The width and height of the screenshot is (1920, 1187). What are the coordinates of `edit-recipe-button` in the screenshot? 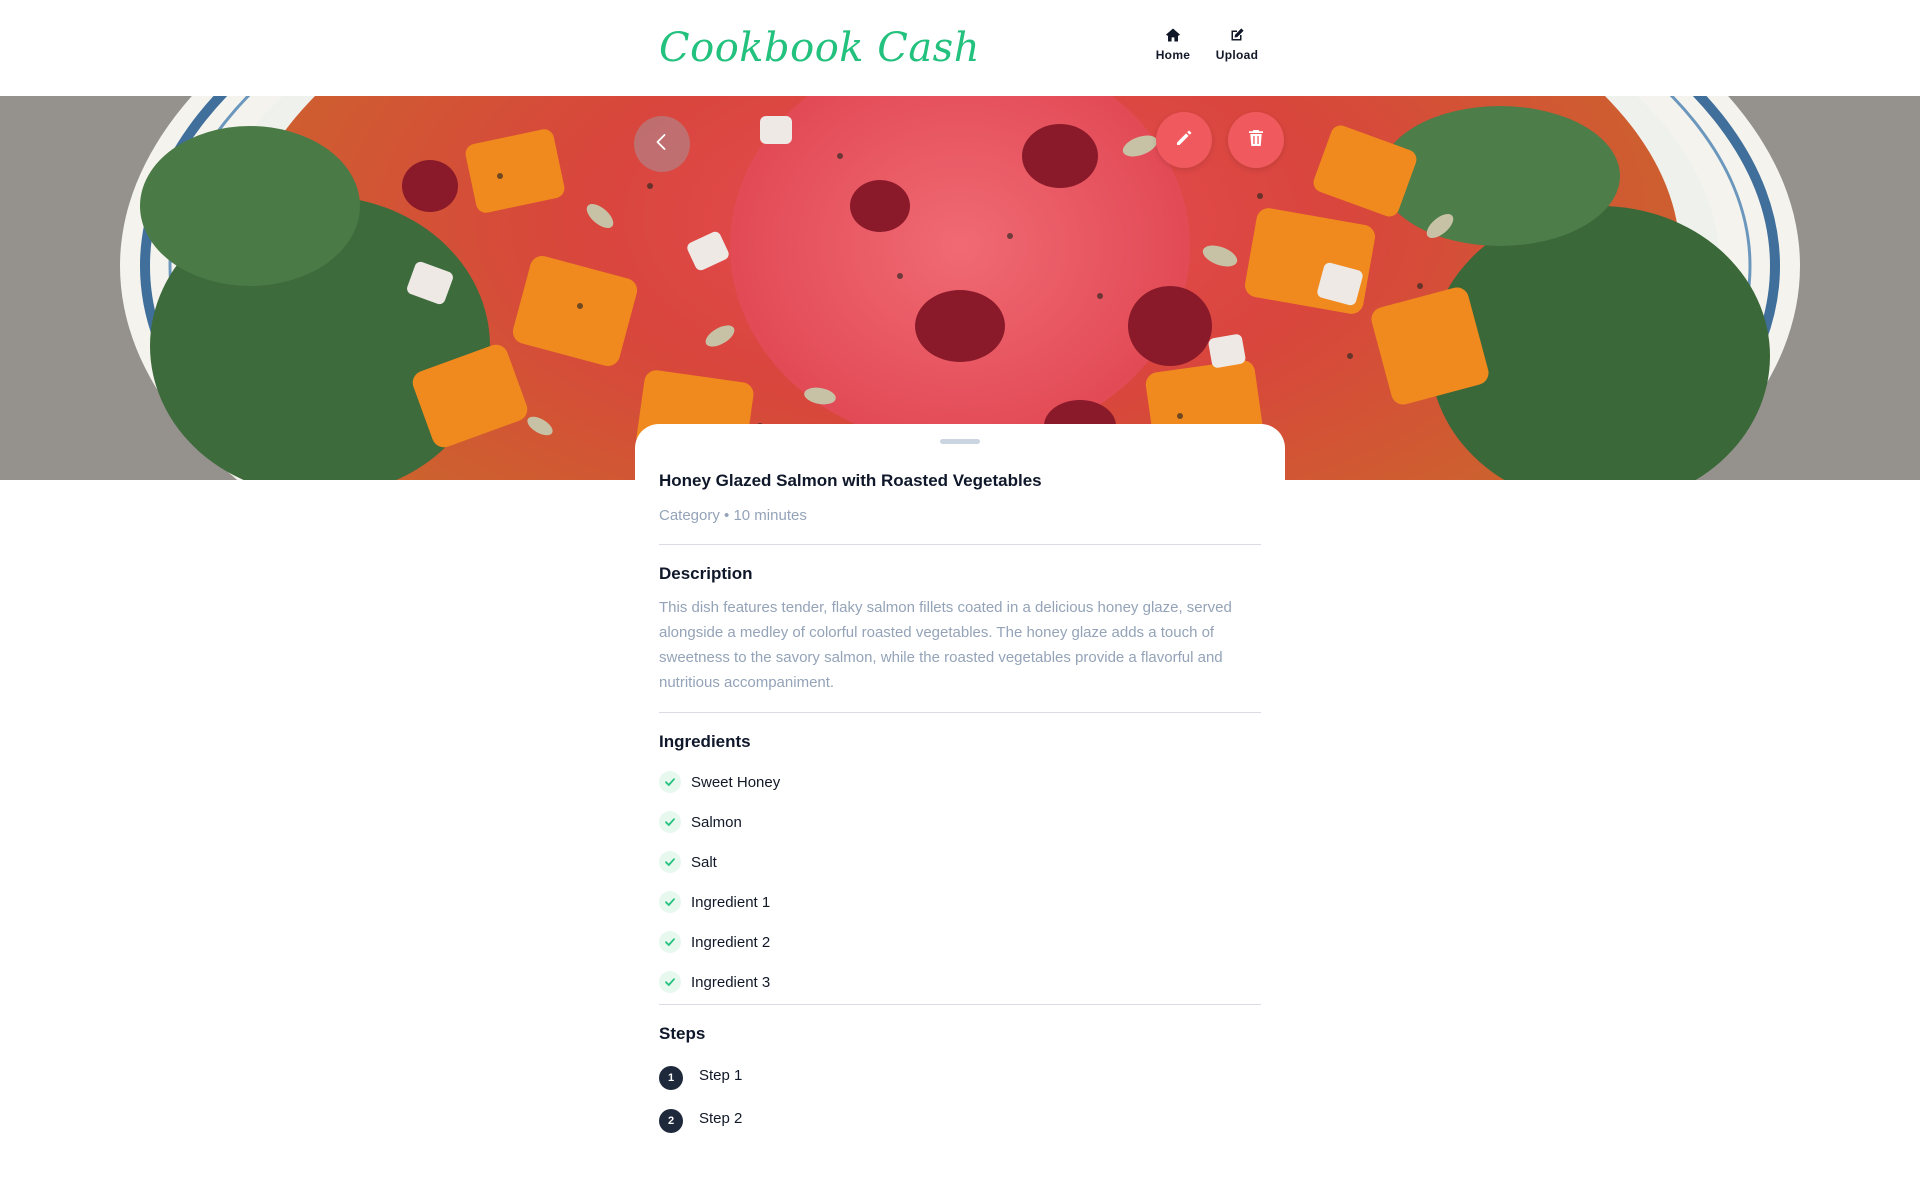 It's located at (1184, 140).